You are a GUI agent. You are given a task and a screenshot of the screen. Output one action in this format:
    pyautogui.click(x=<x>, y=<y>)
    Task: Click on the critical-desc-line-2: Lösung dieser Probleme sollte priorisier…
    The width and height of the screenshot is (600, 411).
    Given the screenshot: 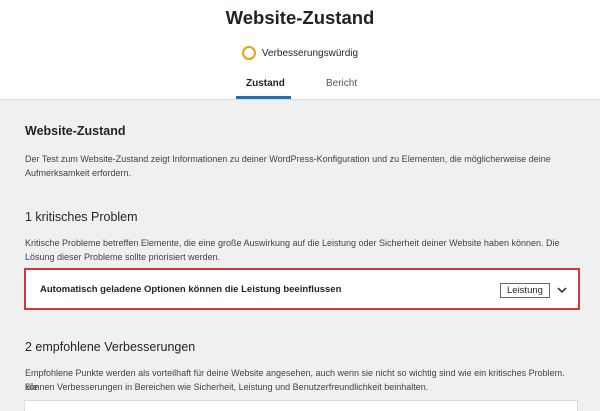 What is the action you would take?
    pyautogui.click(x=123, y=257)
    